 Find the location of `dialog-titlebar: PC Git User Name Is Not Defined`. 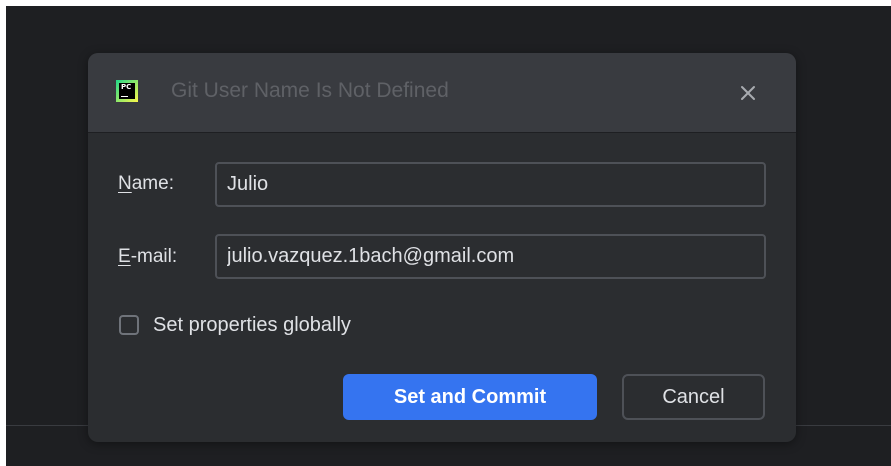

dialog-titlebar: PC Git User Name Is Not Defined is located at coordinates (442, 93).